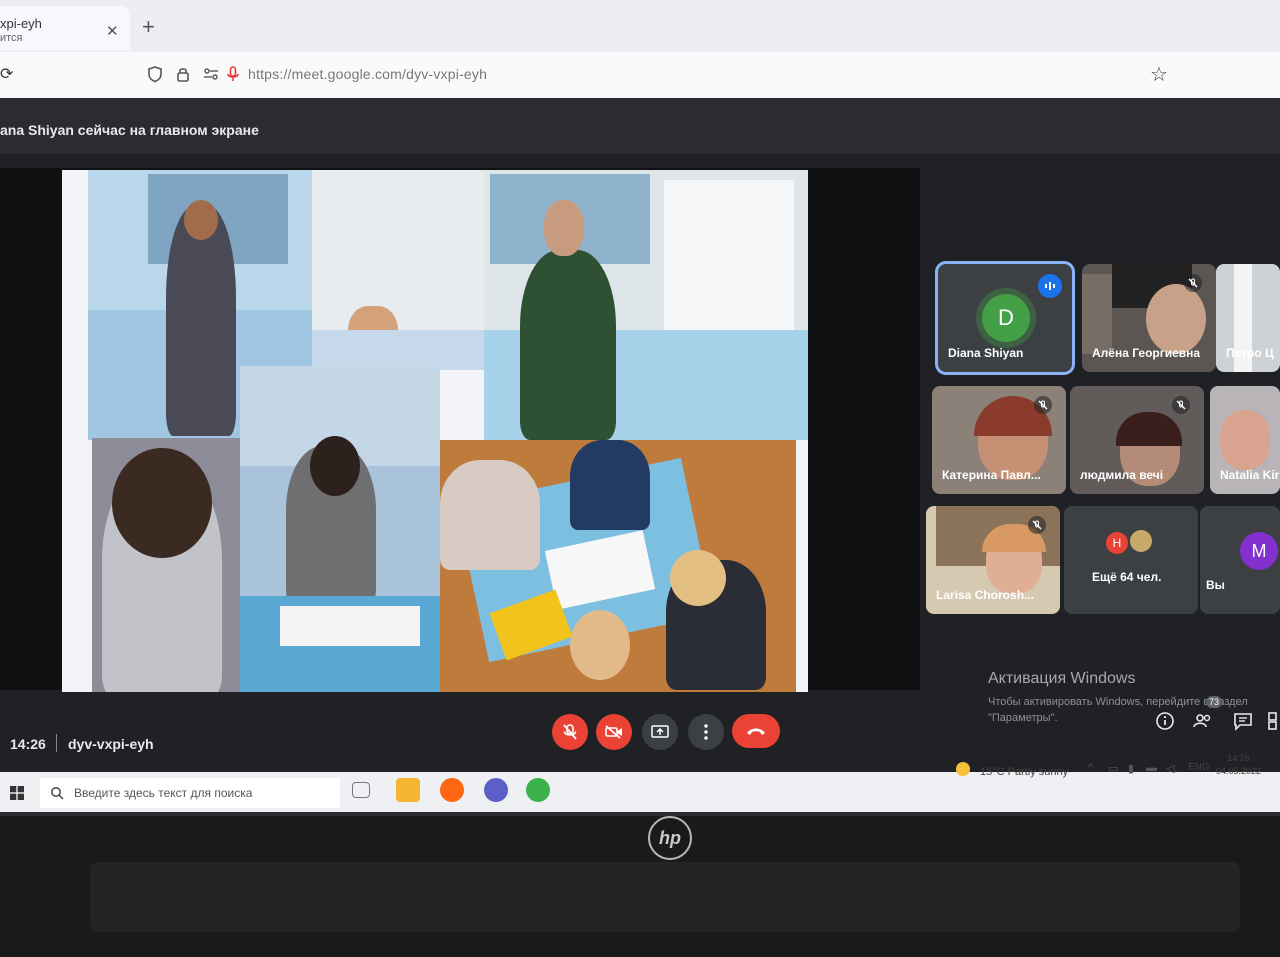  I want to click on avatar: H, so click(1117, 543).